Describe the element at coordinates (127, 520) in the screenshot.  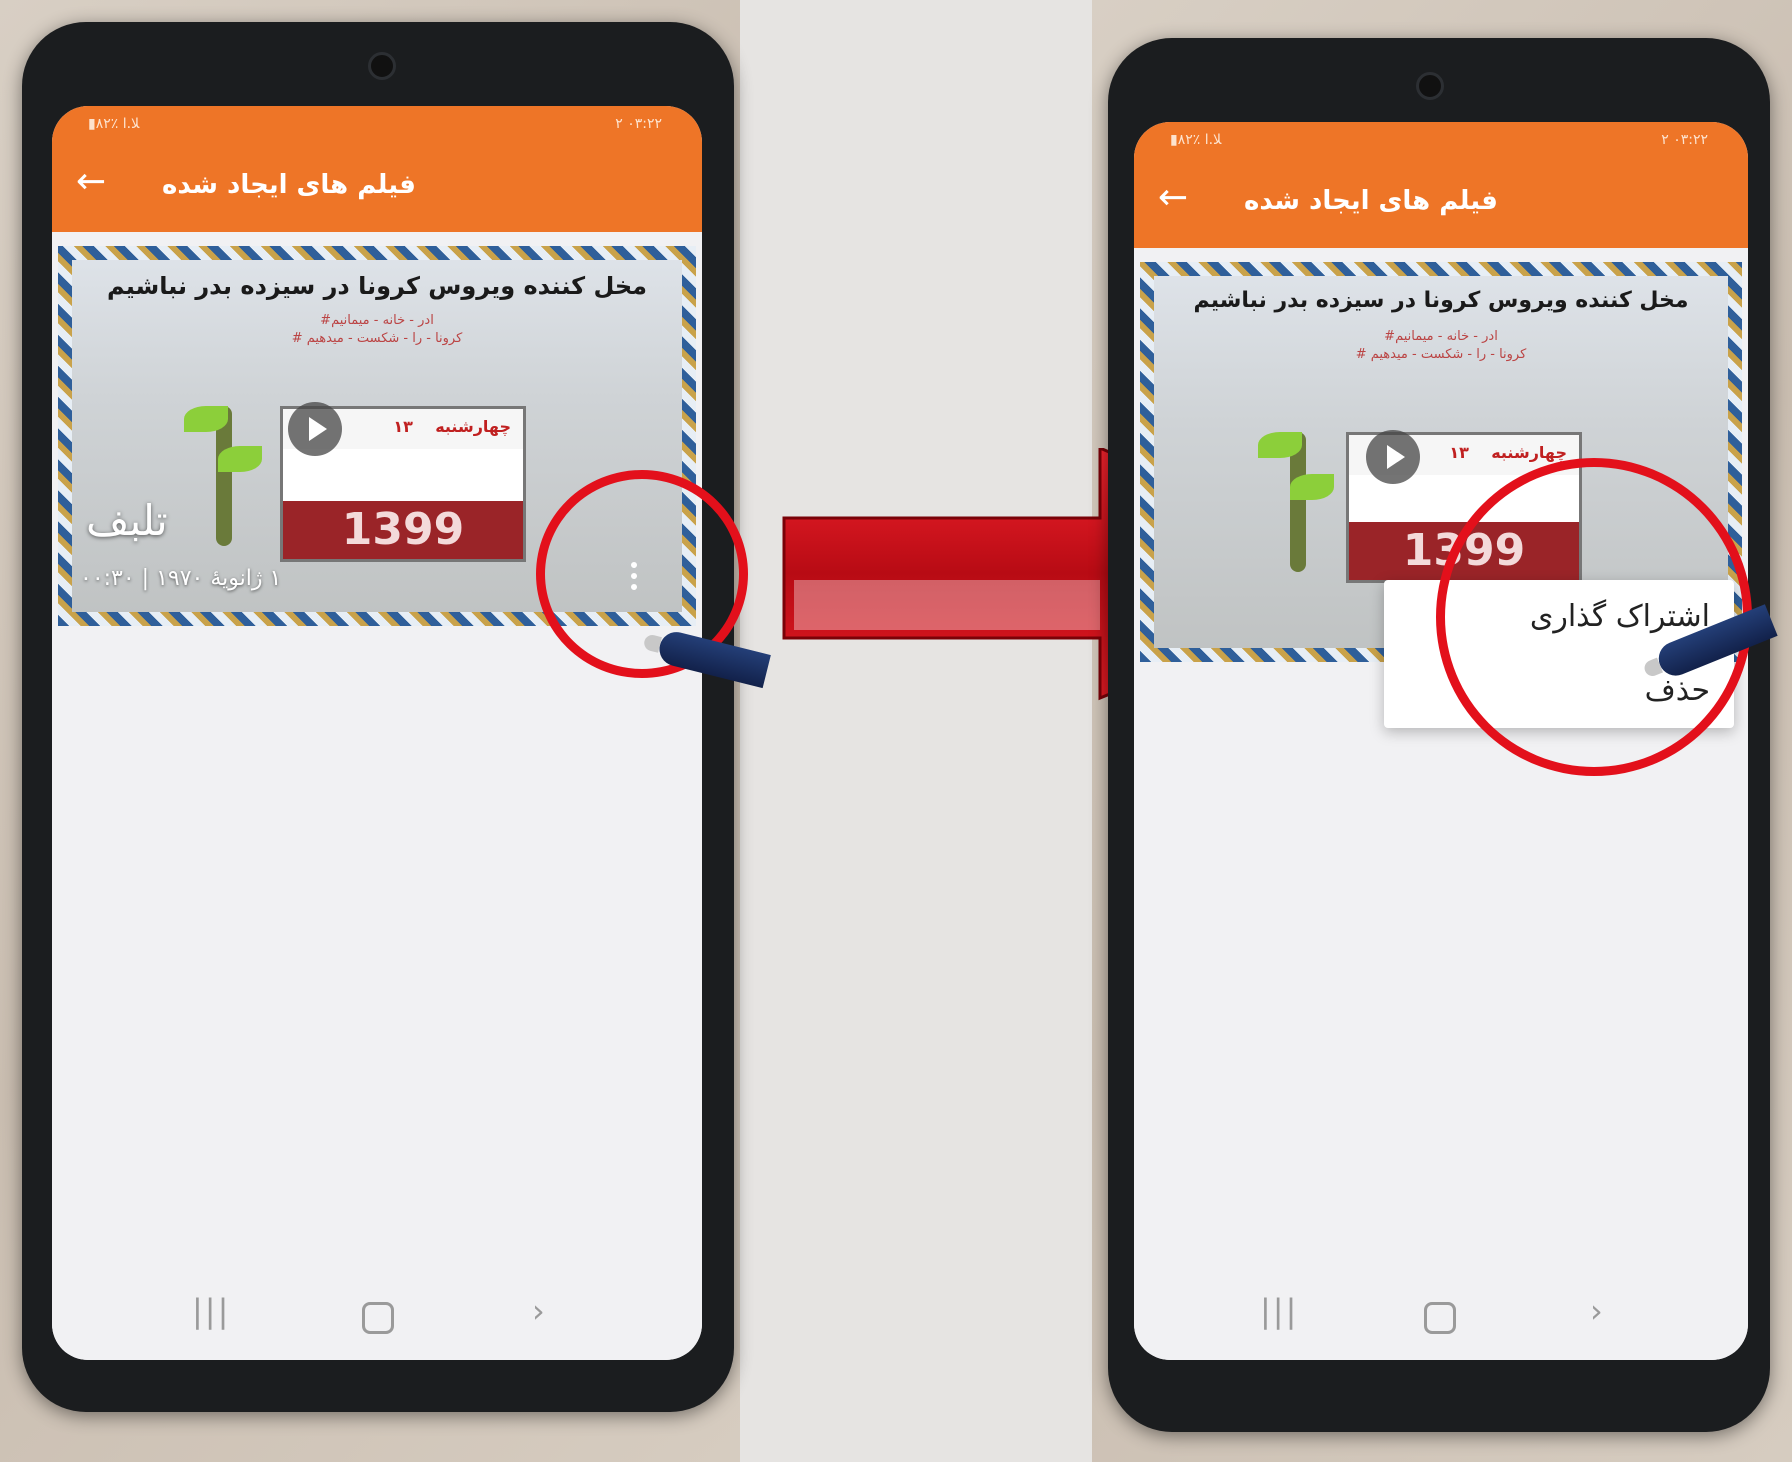
I see `video-label: تلبف` at that location.